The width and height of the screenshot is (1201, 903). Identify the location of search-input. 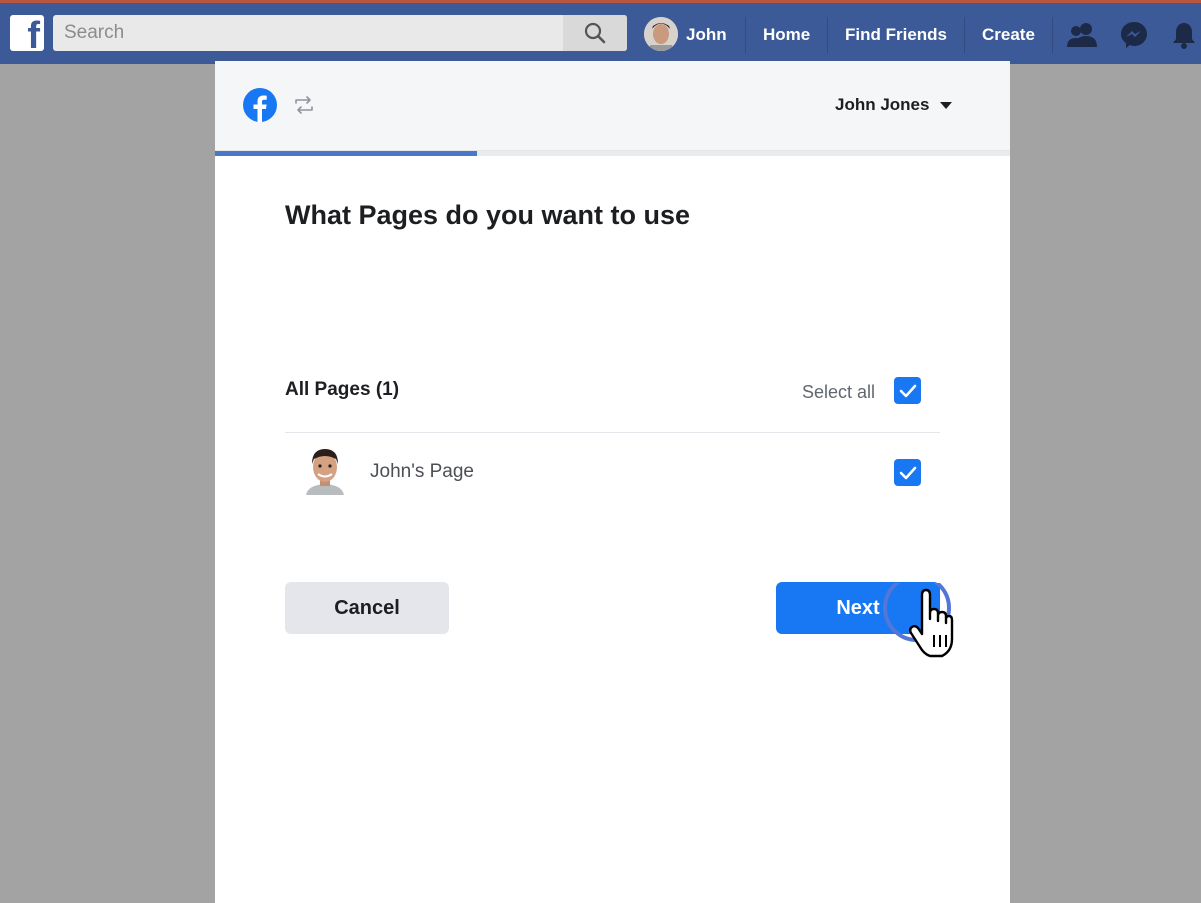
(308, 33).